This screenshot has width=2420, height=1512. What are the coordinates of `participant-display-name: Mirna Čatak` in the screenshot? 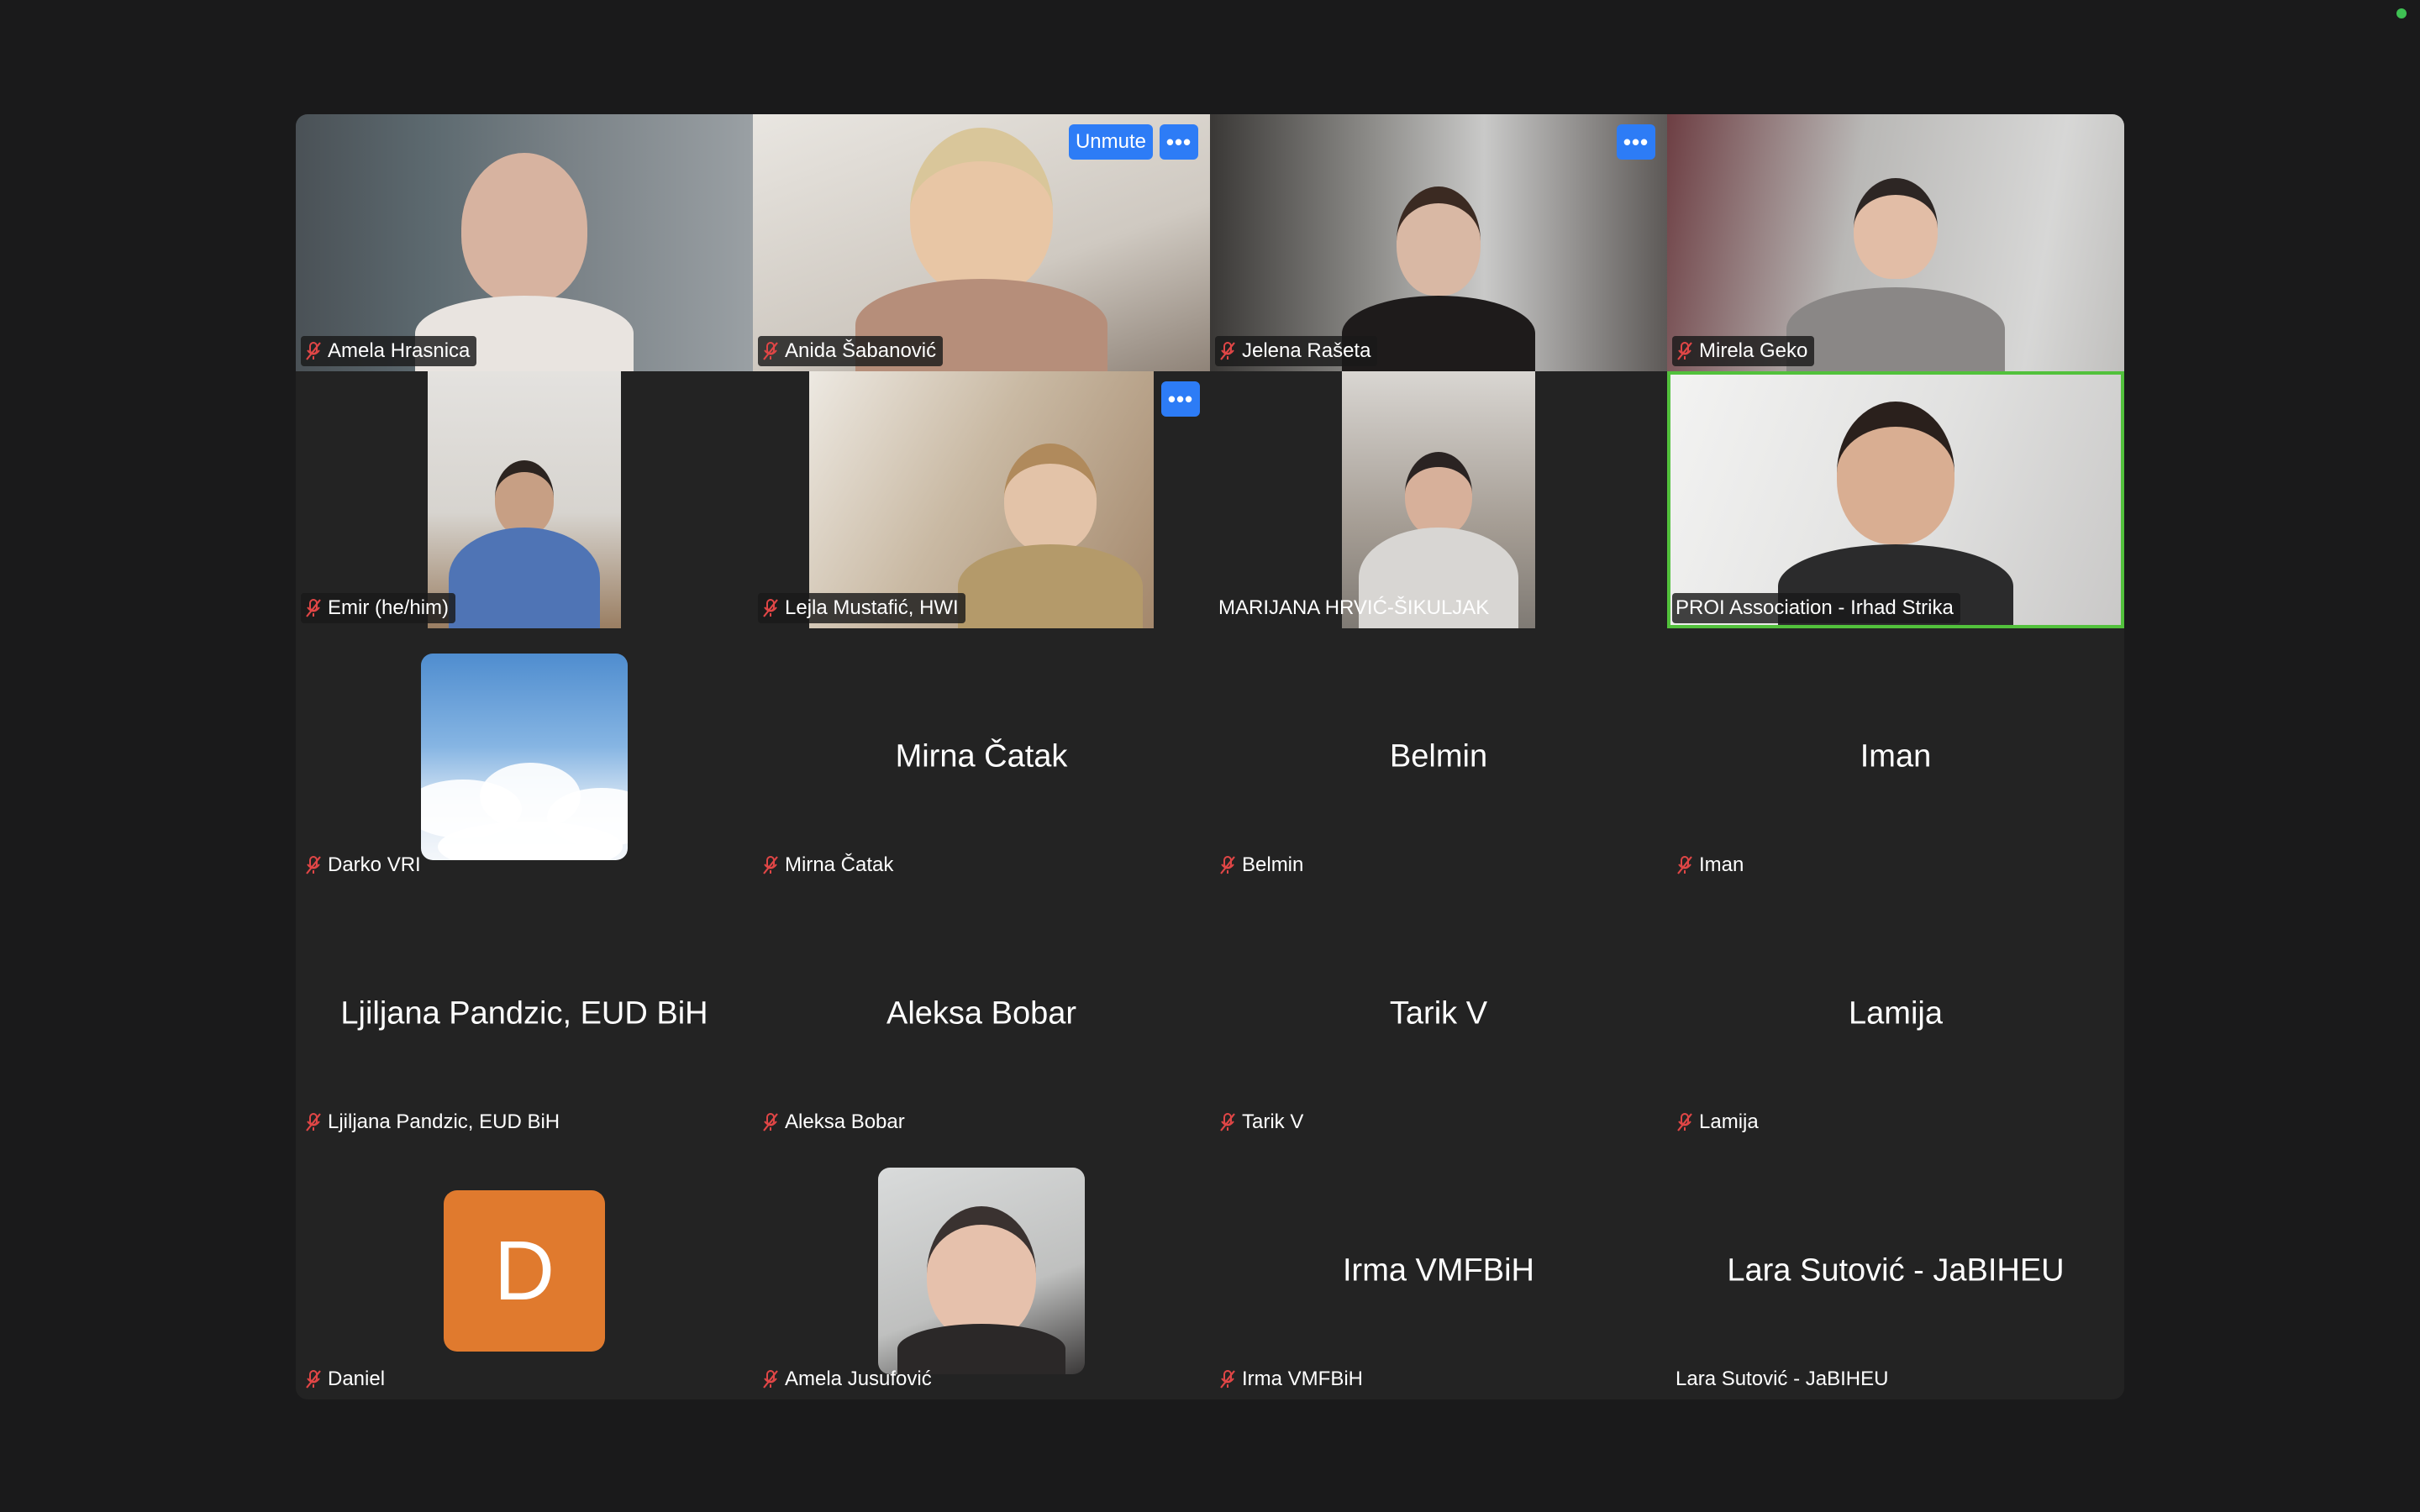 It's located at (982, 756).